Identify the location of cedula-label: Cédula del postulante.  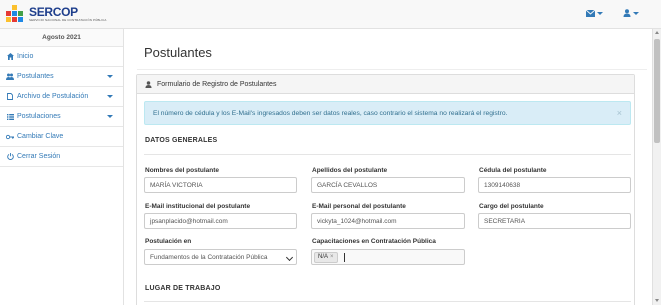
(513, 170).